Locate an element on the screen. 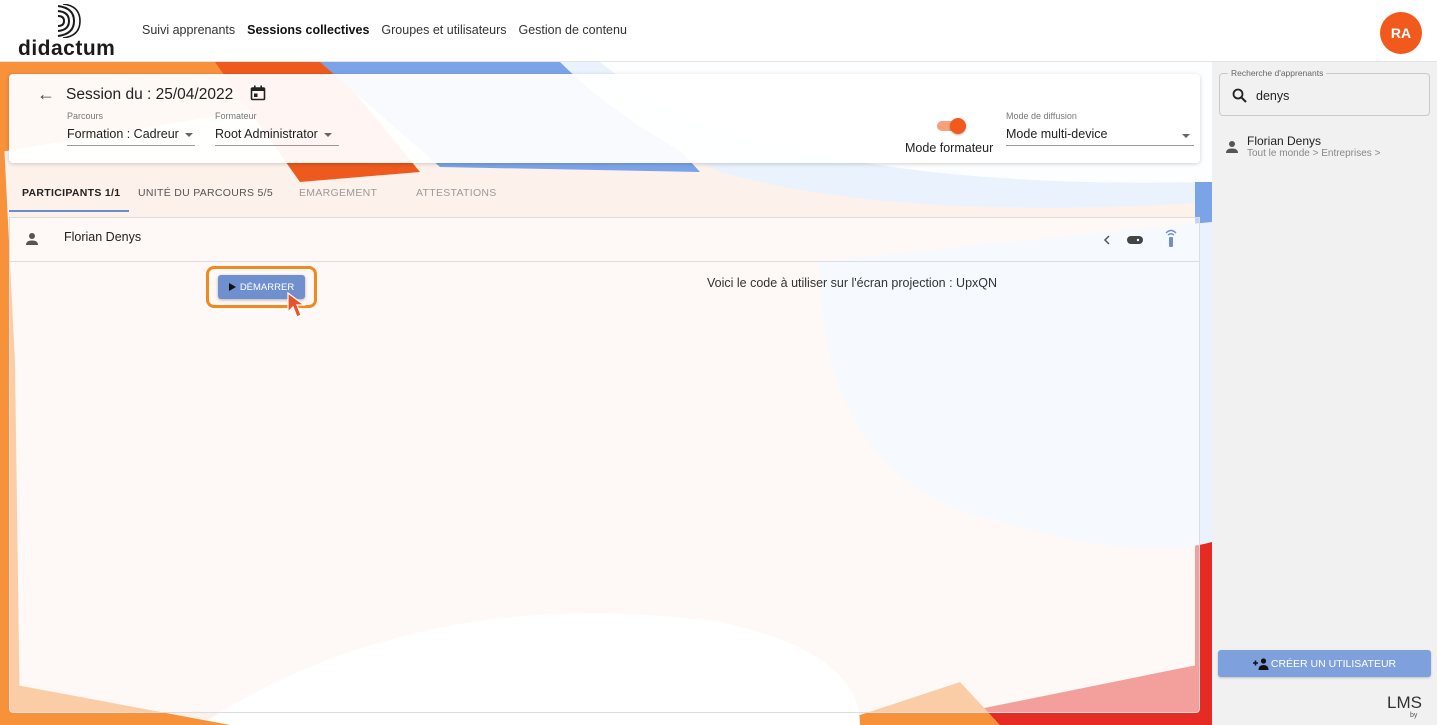 Image resolution: width=1437 pixels, height=725 pixels. diffusion-value: Mode multi-device is located at coordinates (1057, 134).